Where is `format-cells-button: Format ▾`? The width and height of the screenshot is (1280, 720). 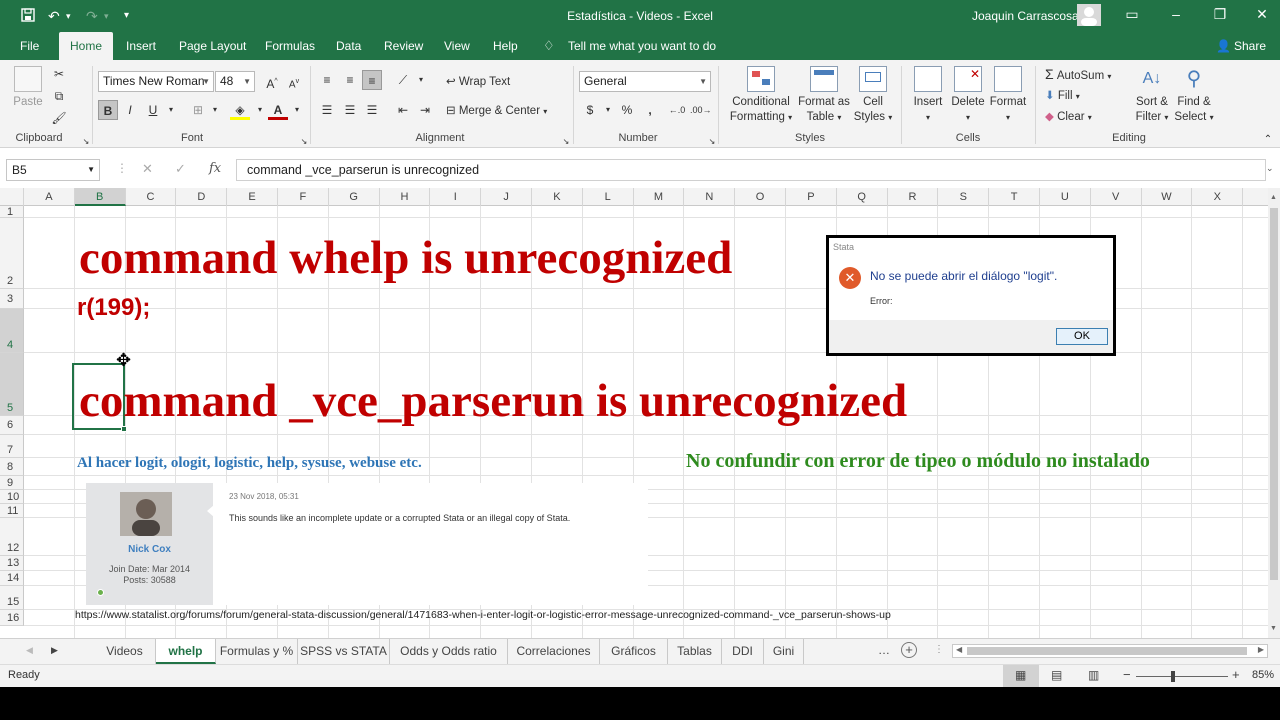
format-cells-button: Format ▾ is located at coordinates (1008, 95).